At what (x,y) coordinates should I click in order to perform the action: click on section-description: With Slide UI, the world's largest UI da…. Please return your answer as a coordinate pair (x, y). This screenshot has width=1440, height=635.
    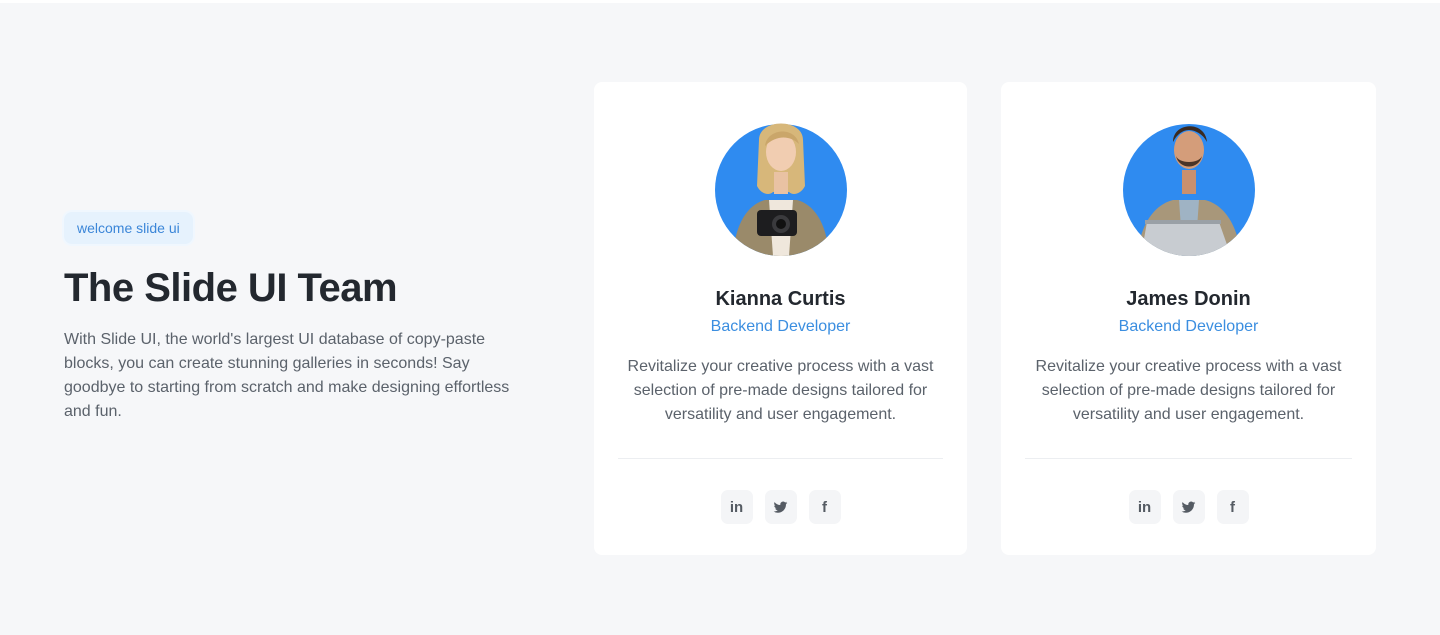
    Looking at the image, I should click on (287, 375).